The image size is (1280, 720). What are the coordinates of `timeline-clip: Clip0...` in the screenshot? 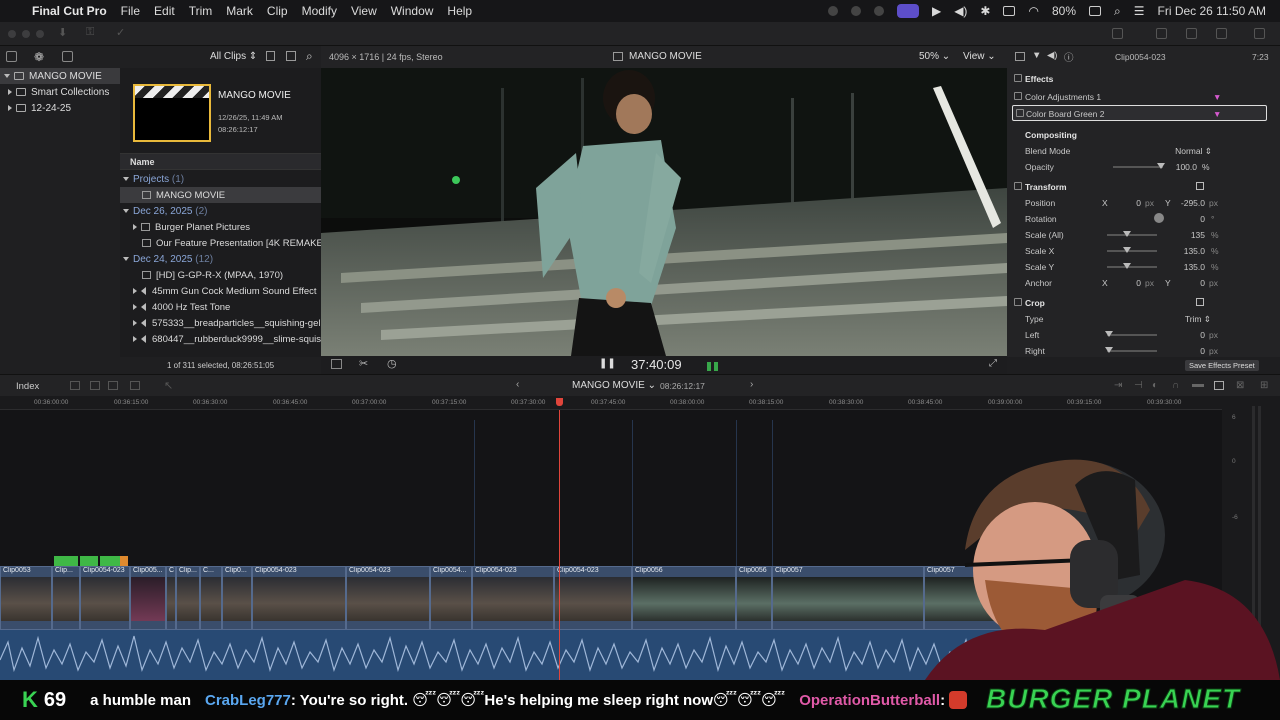 It's located at (237, 598).